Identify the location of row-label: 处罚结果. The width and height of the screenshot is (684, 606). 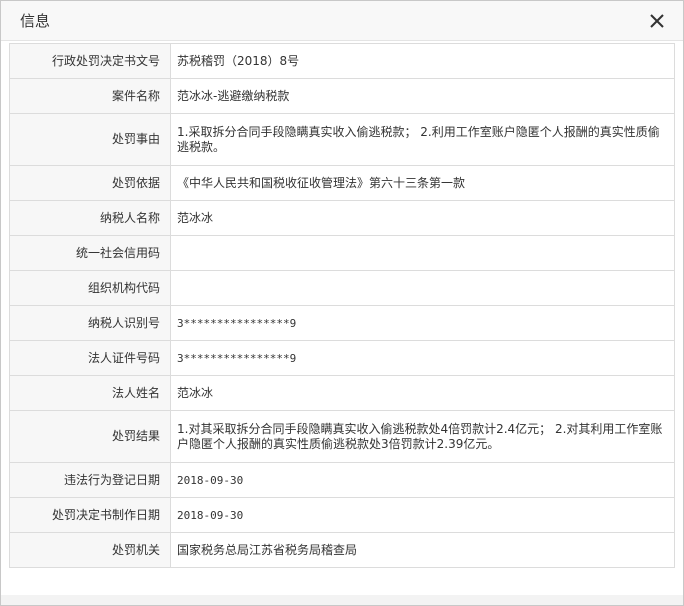
(90, 436).